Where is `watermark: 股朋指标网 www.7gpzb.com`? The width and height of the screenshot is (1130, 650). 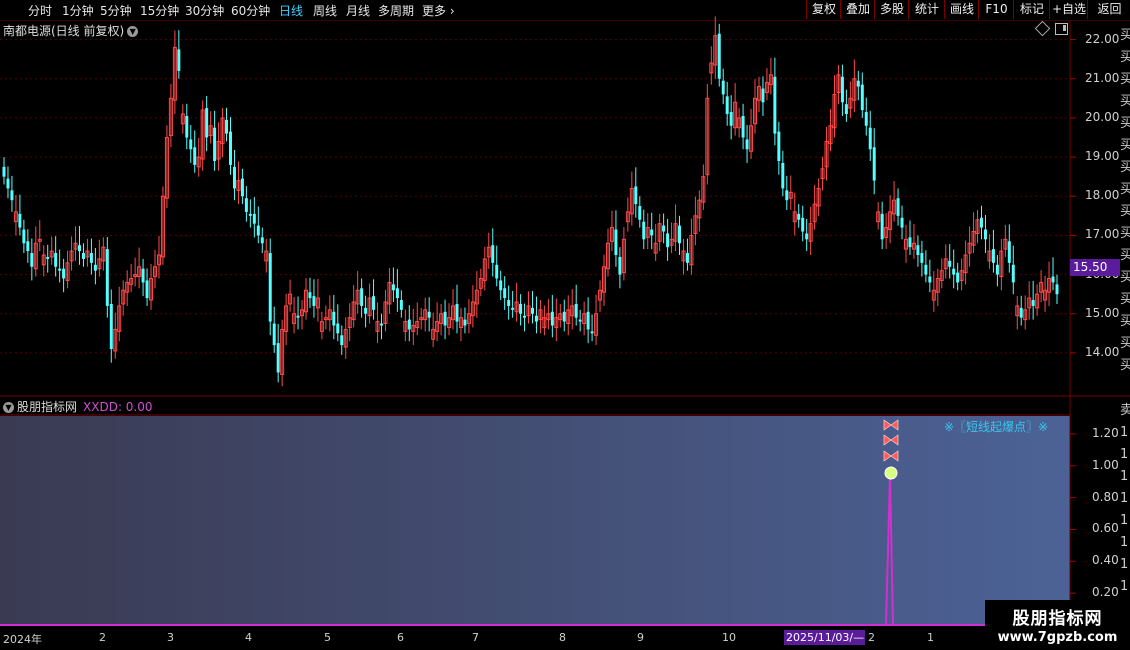
watermark: 股朋指标网 www.7gpzb.com is located at coordinates (1057, 625).